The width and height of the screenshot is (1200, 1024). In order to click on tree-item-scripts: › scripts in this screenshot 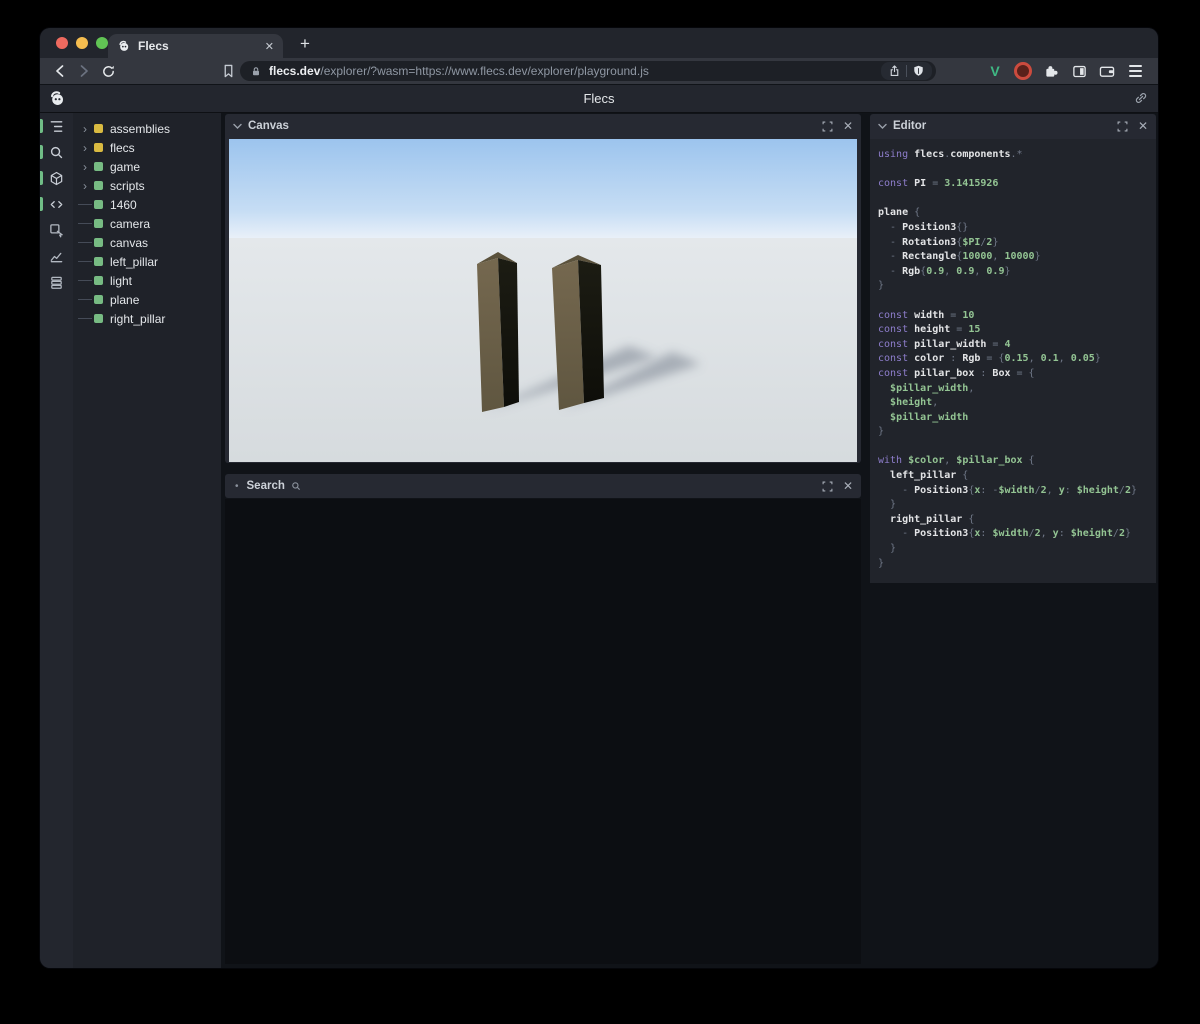, I will do `click(147, 185)`.